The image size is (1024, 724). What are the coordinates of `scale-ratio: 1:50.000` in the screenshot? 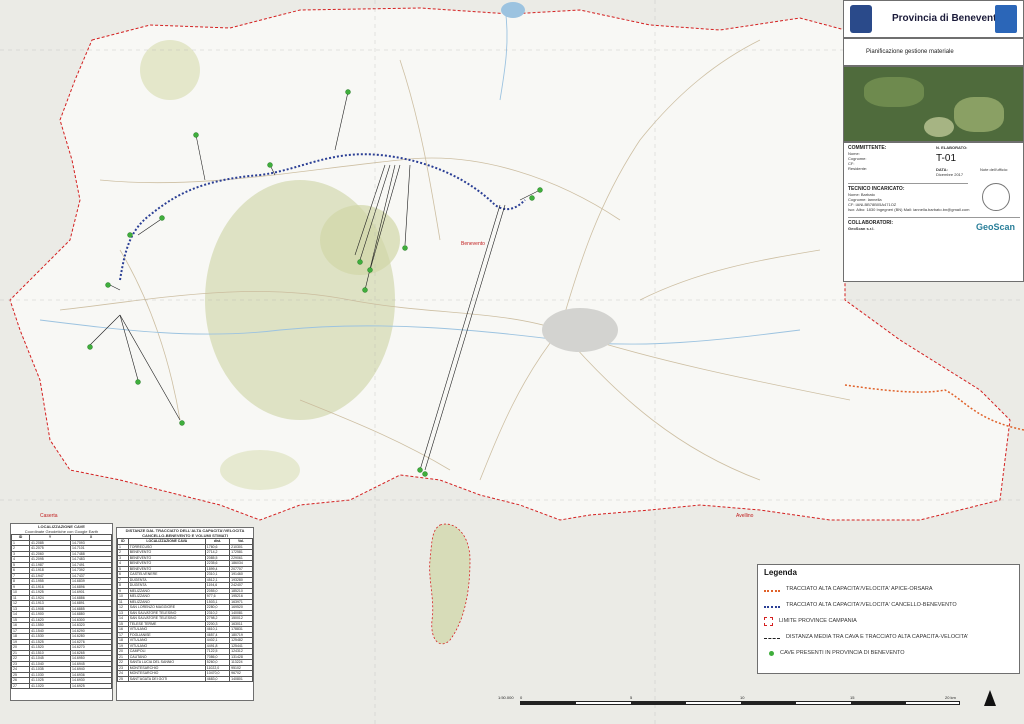 It's located at (506, 697).